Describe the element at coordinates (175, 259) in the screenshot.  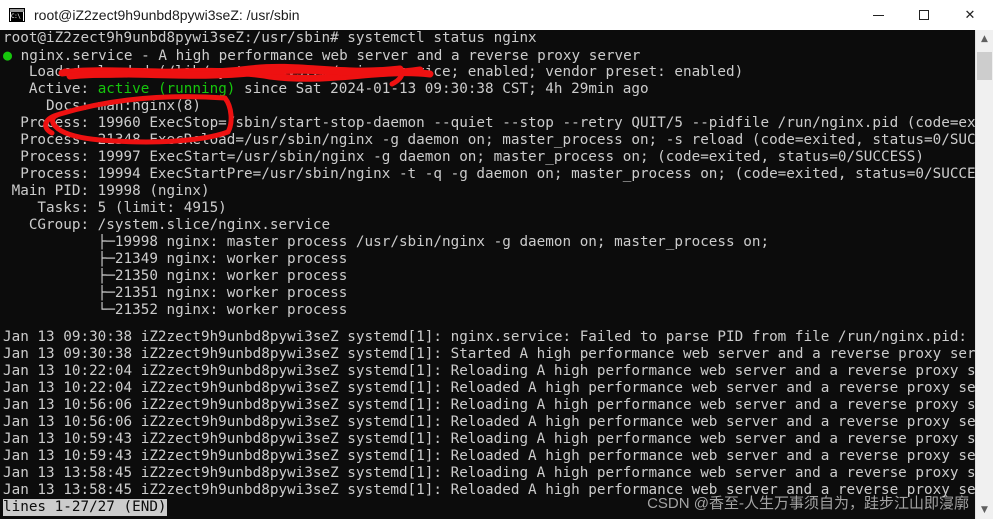
I see `cgroup-entry-worker-1: ├─21349 nginx: worker process` at that location.